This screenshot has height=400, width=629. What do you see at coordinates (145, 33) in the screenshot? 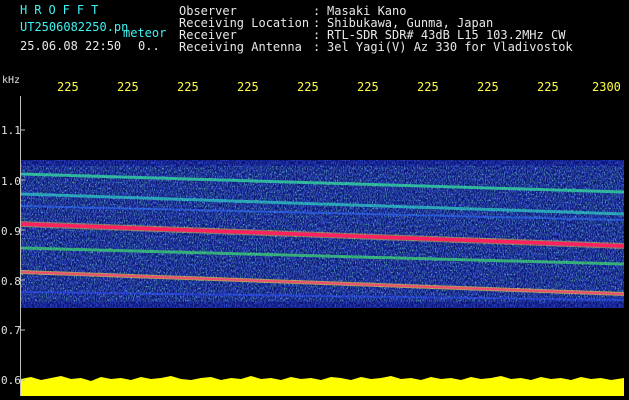
I see `mode-label: meteor` at bounding box center [145, 33].